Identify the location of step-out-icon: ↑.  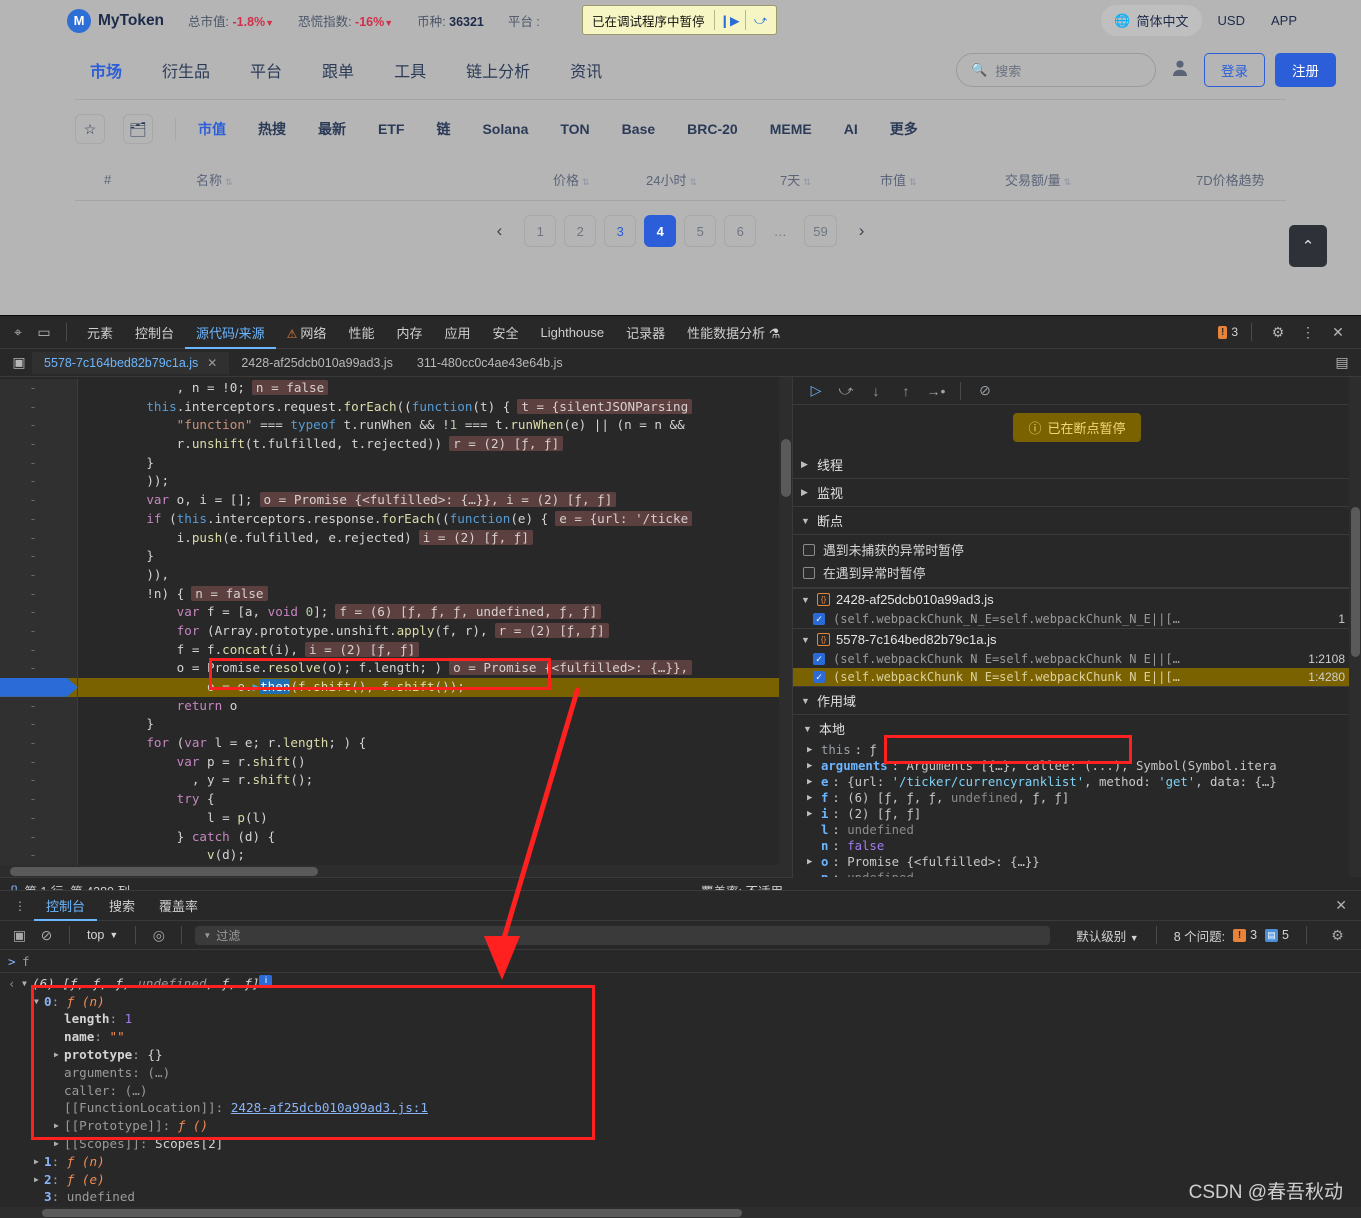
(906, 391).